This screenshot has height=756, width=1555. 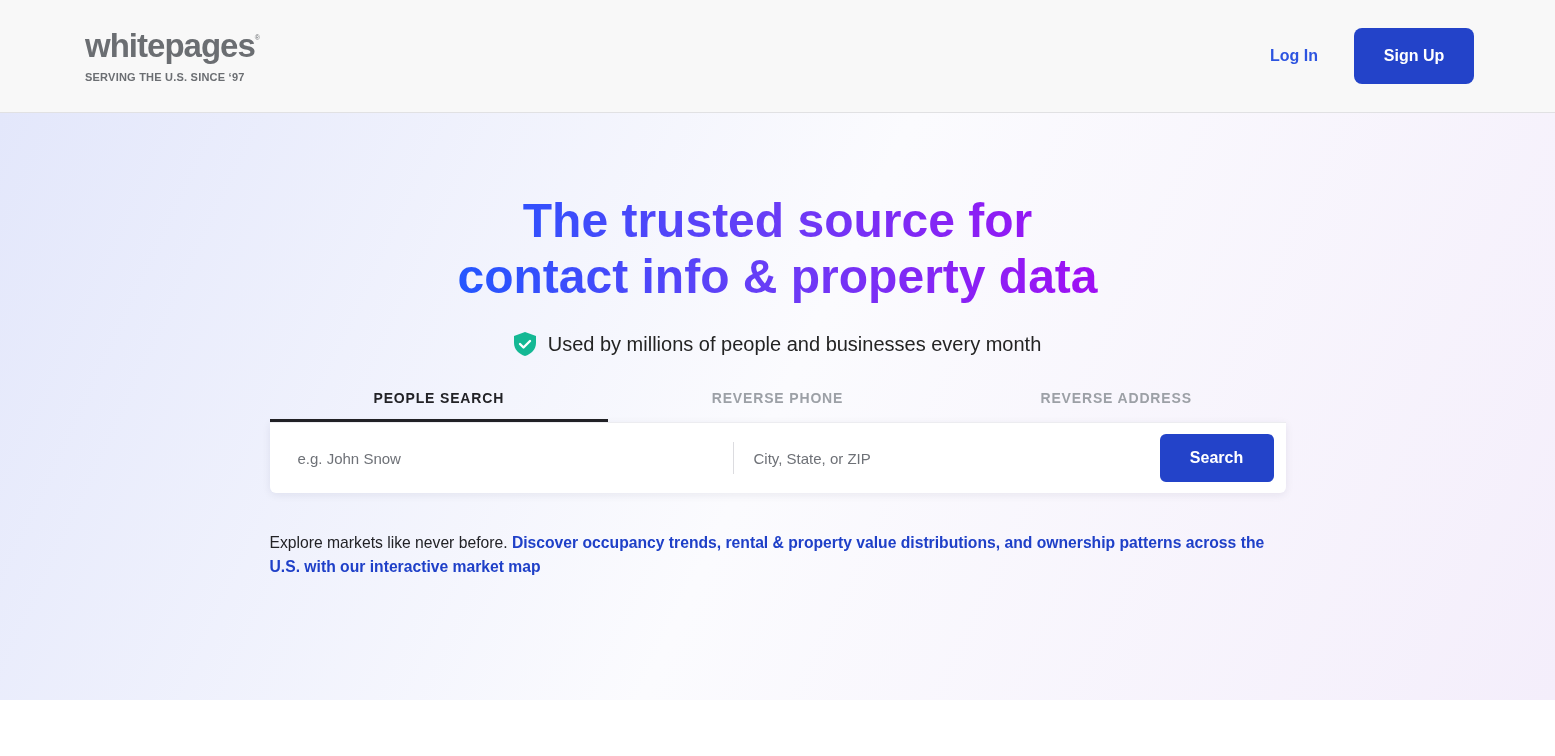 I want to click on promo-text: Explore markets like never before. Discover occupancy trends, rental & property value distributions, and ownership patterns across the U.S. with our interactive market map, so click(x=767, y=555).